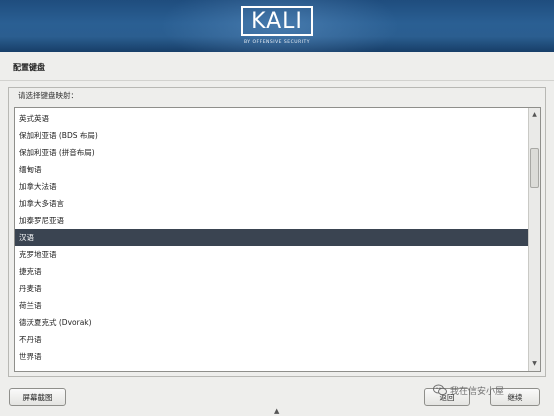  I want to click on keymap-item: 加拿大多语言, so click(271, 203).